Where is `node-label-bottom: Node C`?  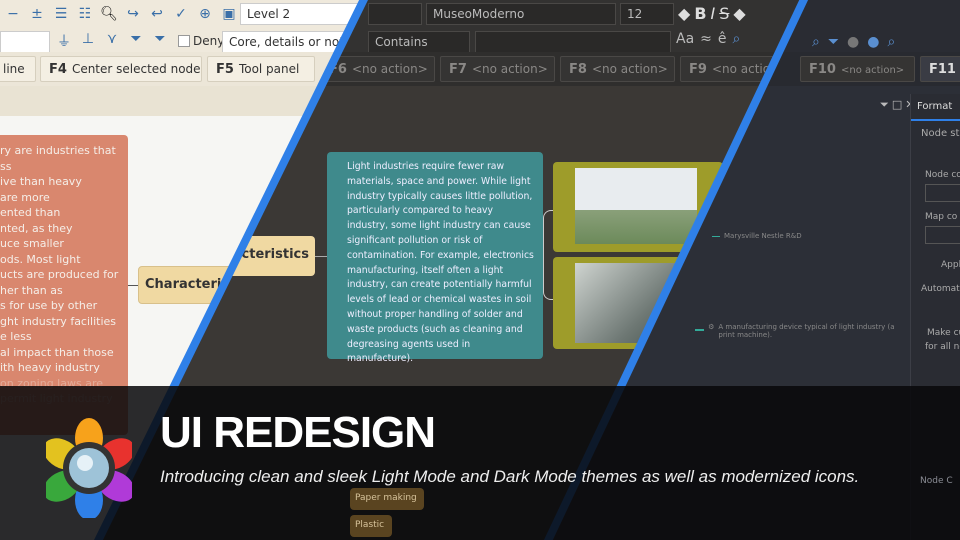
node-label-bottom: Node C is located at coordinates (936, 481).